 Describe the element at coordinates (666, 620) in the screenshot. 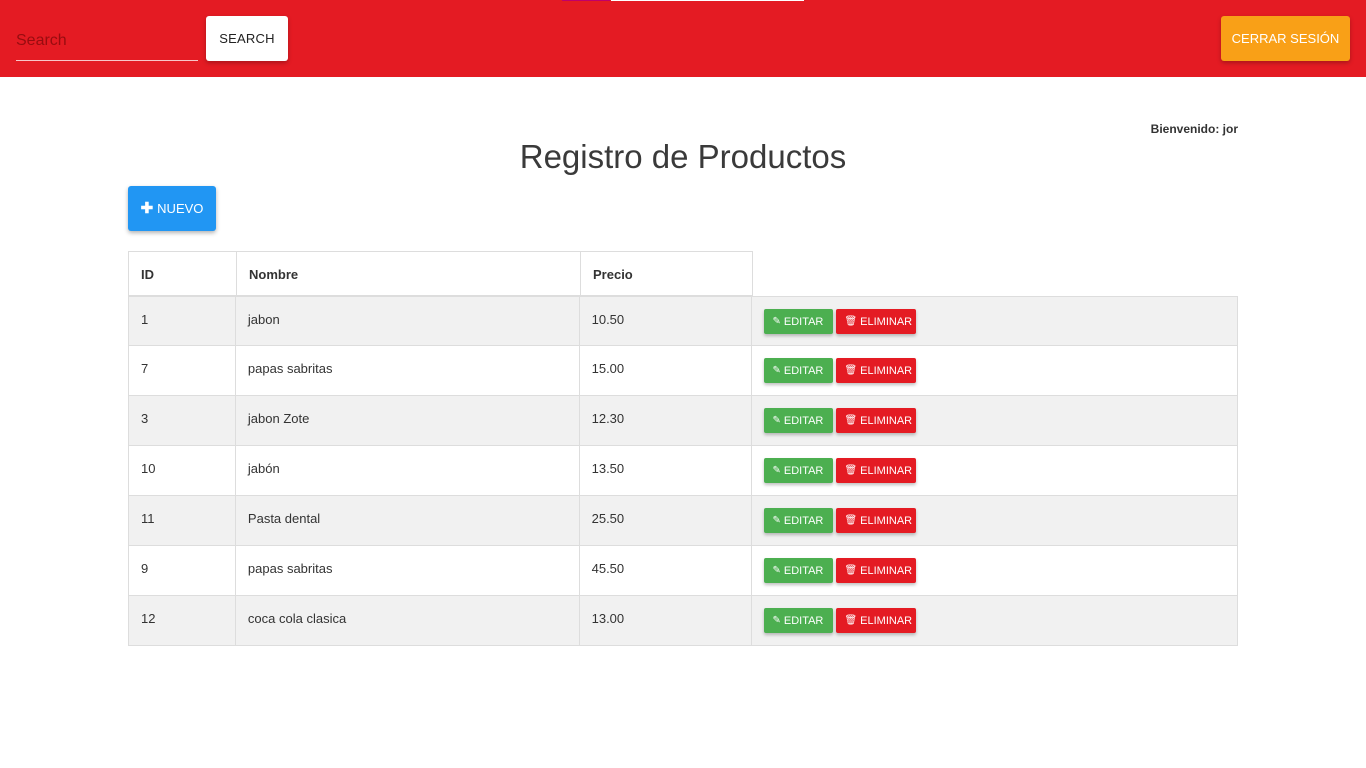

I see `cell-price: 13.00` at that location.